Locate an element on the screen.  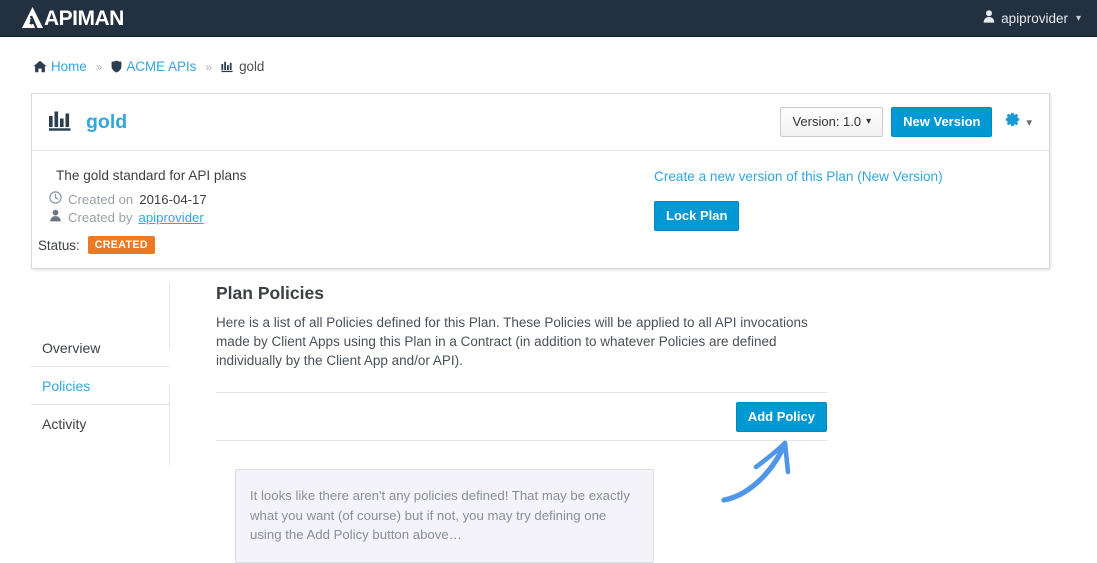
sidebar-rail-lower is located at coordinates (169, 425).